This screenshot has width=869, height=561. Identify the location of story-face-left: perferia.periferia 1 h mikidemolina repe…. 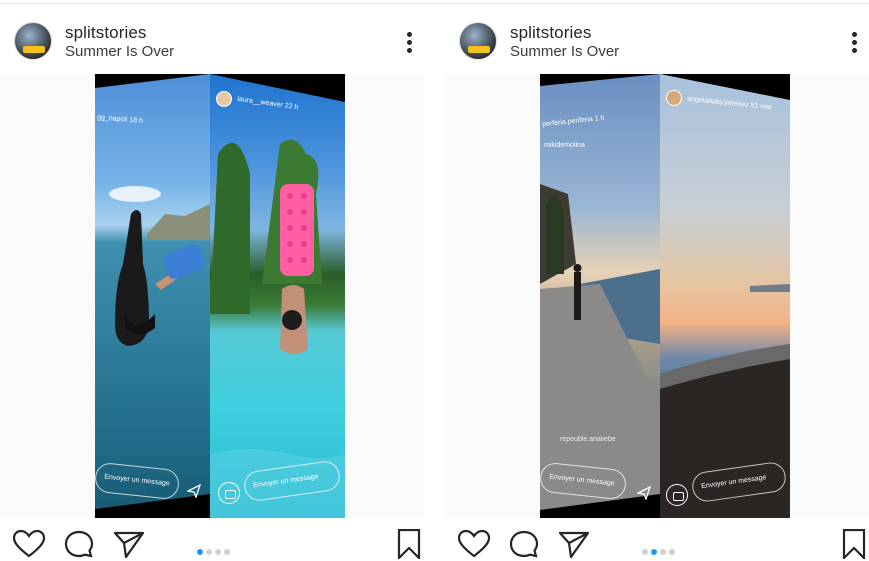
(600, 296).